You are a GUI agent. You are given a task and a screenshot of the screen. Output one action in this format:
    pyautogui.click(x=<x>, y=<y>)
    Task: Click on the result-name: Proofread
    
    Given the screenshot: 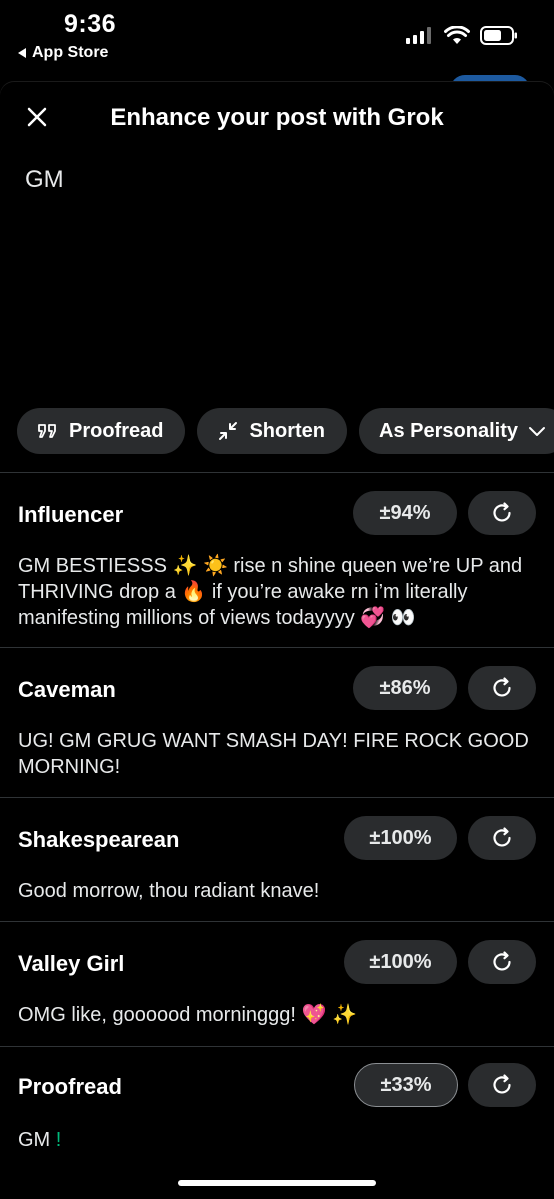 What is the action you would take?
    pyautogui.click(x=70, y=1086)
    